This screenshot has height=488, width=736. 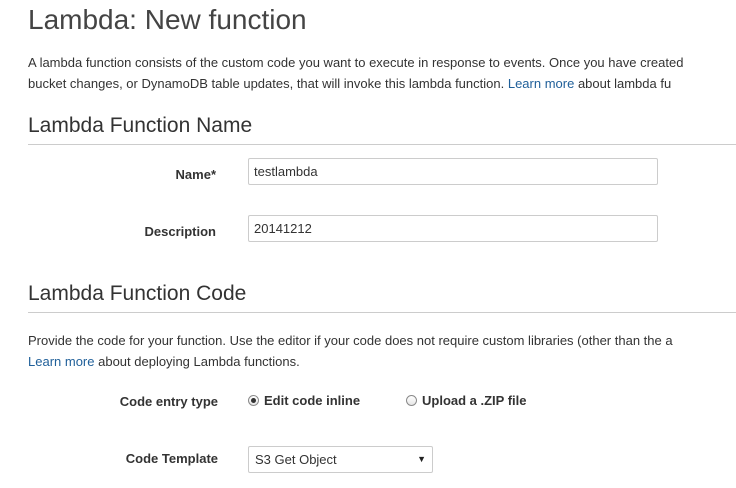 I want to click on upload-zip-label: Upload a .ZIP file, so click(x=474, y=400).